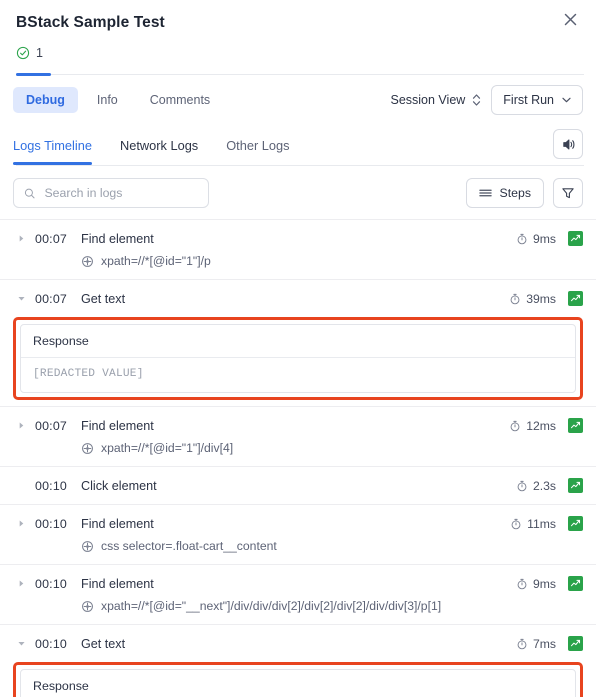  What do you see at coordinates (180, 100) in the screenshot?
I see `tab-comments: Comments` at bounding box center [180, 100].